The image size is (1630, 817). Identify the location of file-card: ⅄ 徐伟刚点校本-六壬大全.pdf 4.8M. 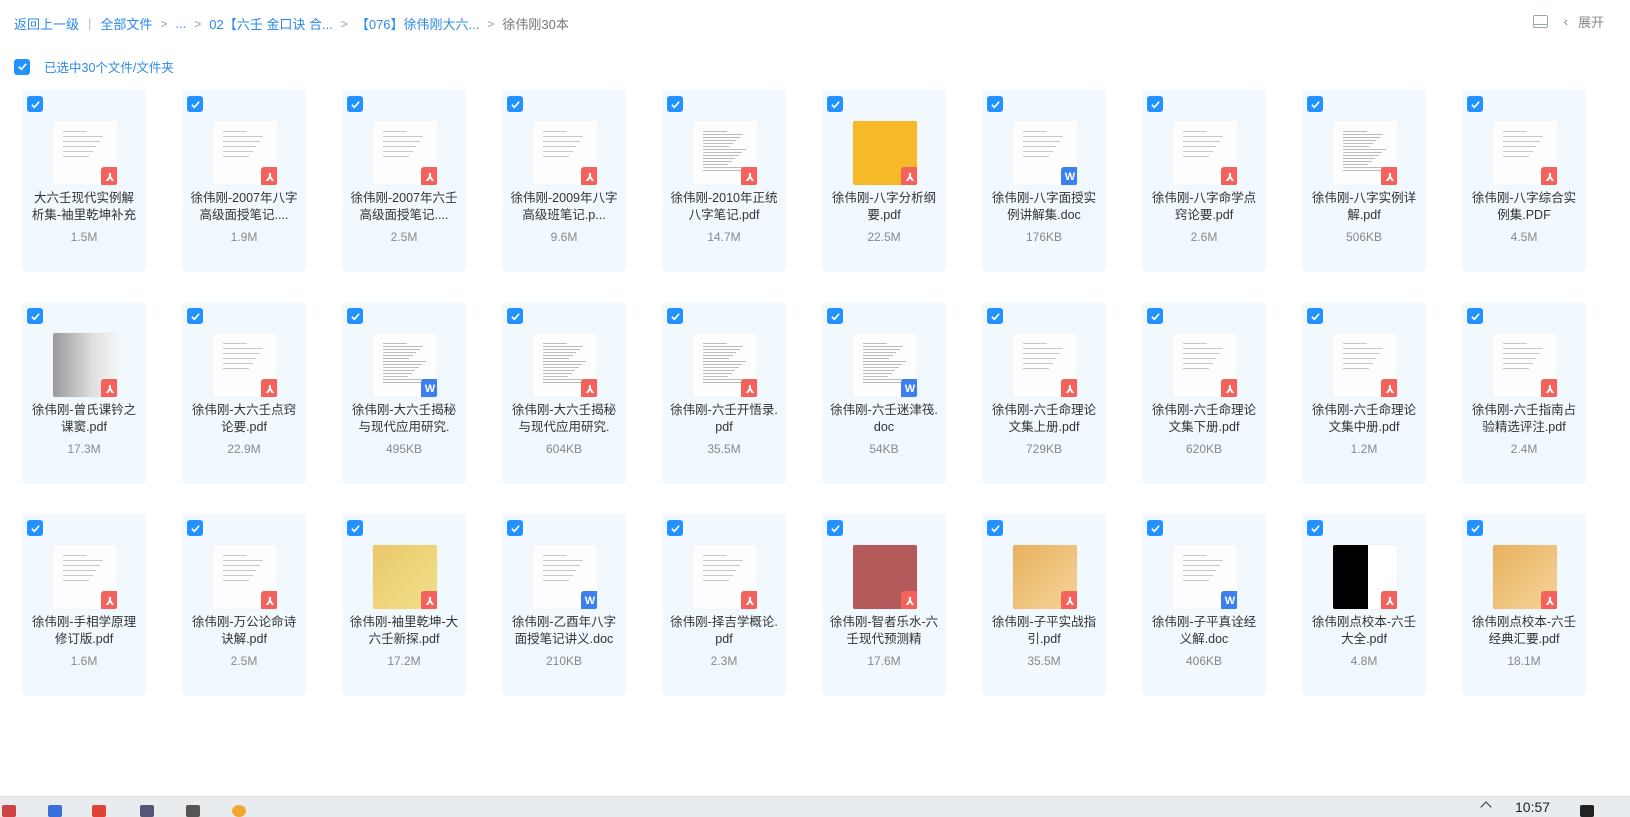
(1364, 605).